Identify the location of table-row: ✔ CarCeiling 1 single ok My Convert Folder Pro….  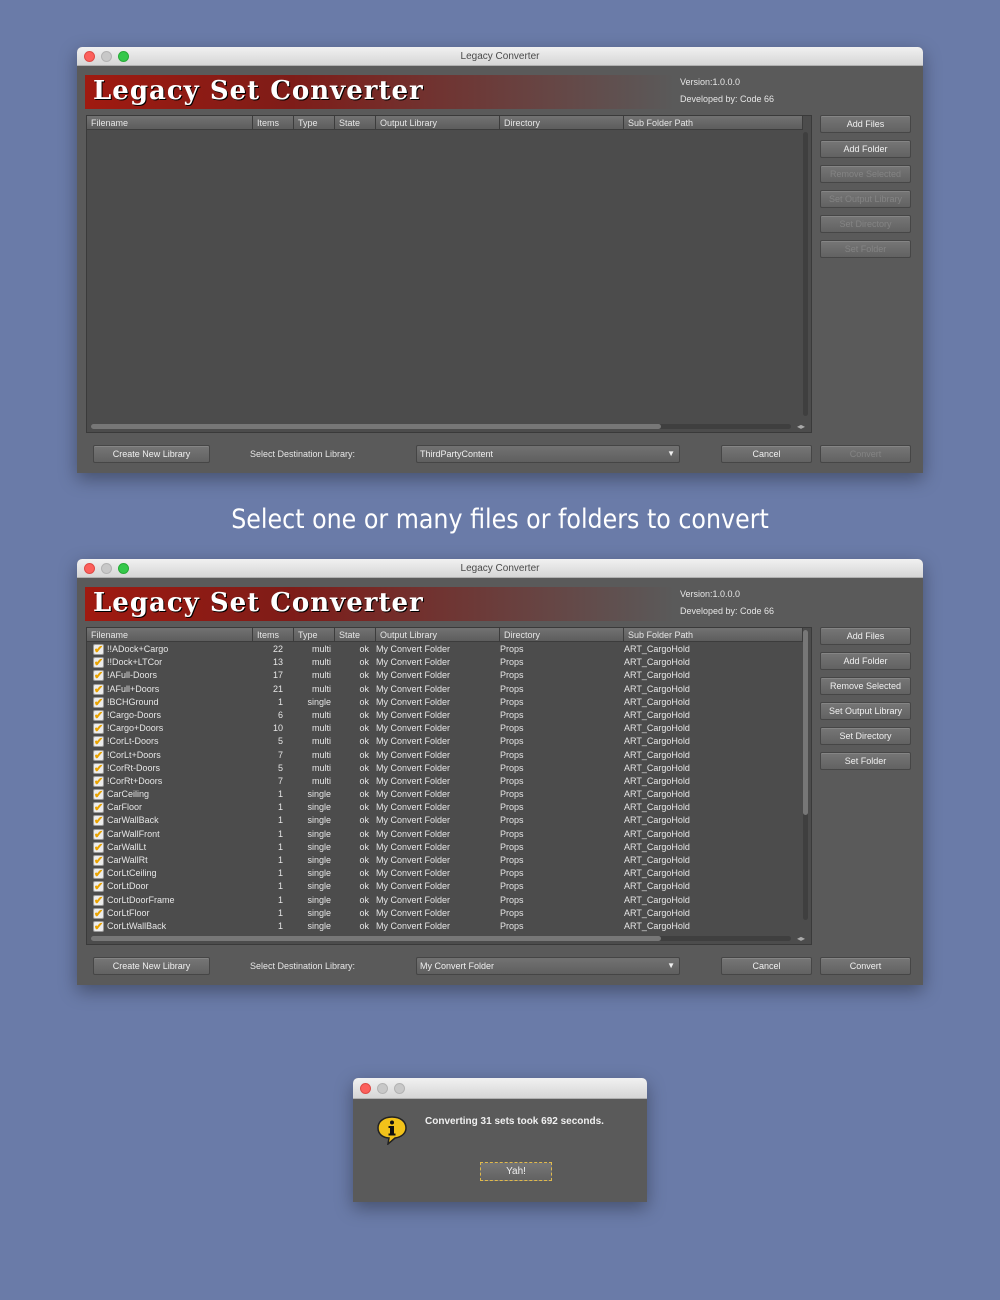
(445, 794).